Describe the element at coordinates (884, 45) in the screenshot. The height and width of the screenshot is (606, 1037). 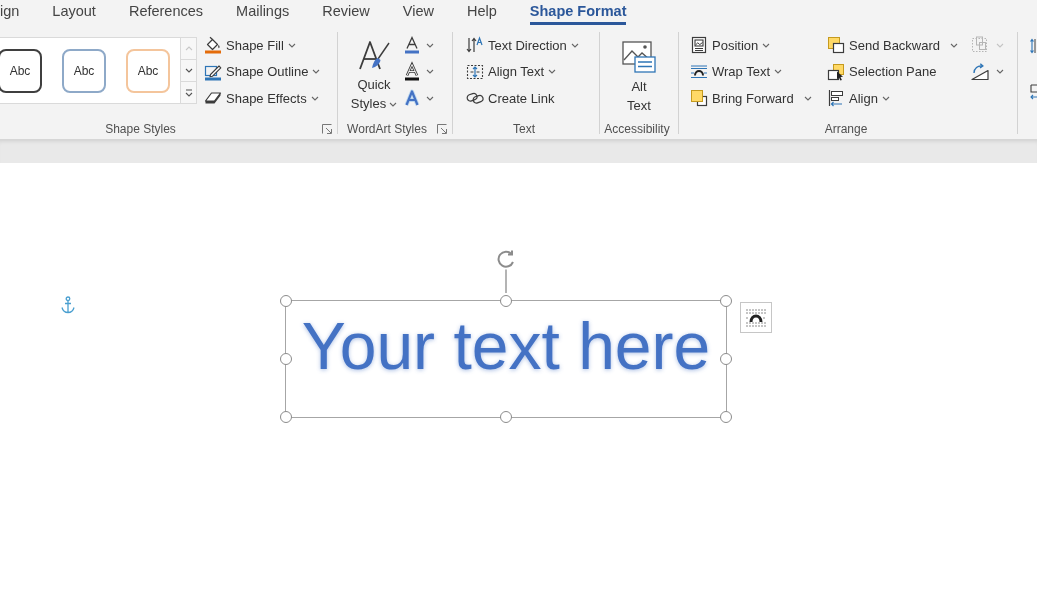
I see `send-backward-button: Send Backward` at that location.